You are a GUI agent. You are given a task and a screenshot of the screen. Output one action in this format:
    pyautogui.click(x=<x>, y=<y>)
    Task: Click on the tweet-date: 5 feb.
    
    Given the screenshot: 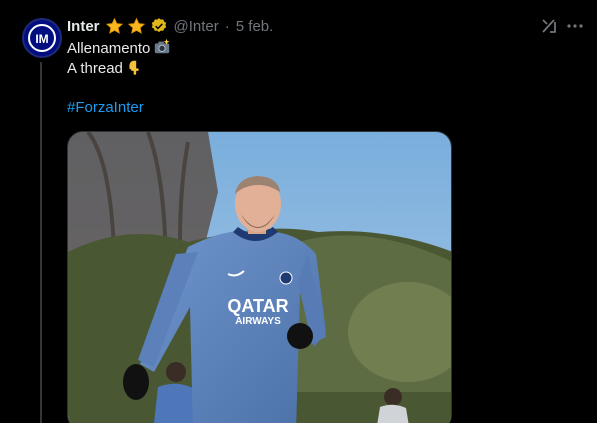 What is the action you would take?
    pyautogui.click(x=255, y=26)
    